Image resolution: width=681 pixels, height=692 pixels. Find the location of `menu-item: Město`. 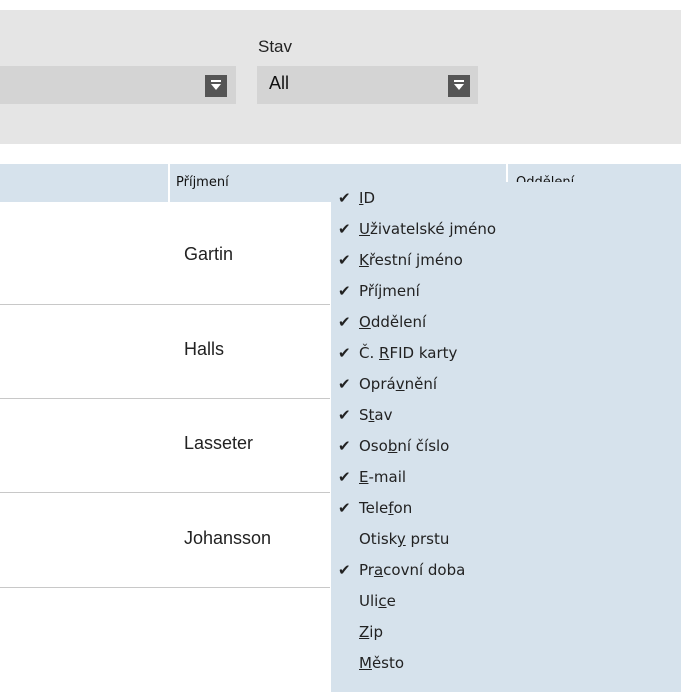

menu-item: Město is located at coordinates (371, 663).